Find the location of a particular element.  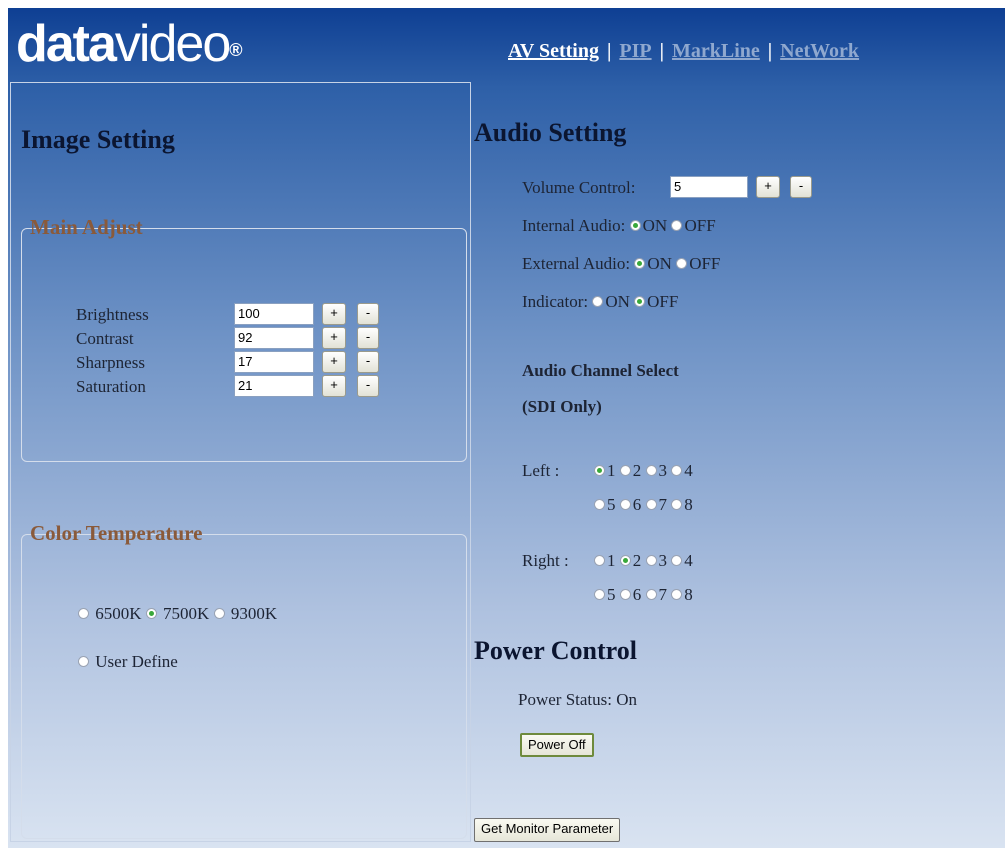

left-channel-row2: 5 6 7 8 is located at coordinates (643, 505).